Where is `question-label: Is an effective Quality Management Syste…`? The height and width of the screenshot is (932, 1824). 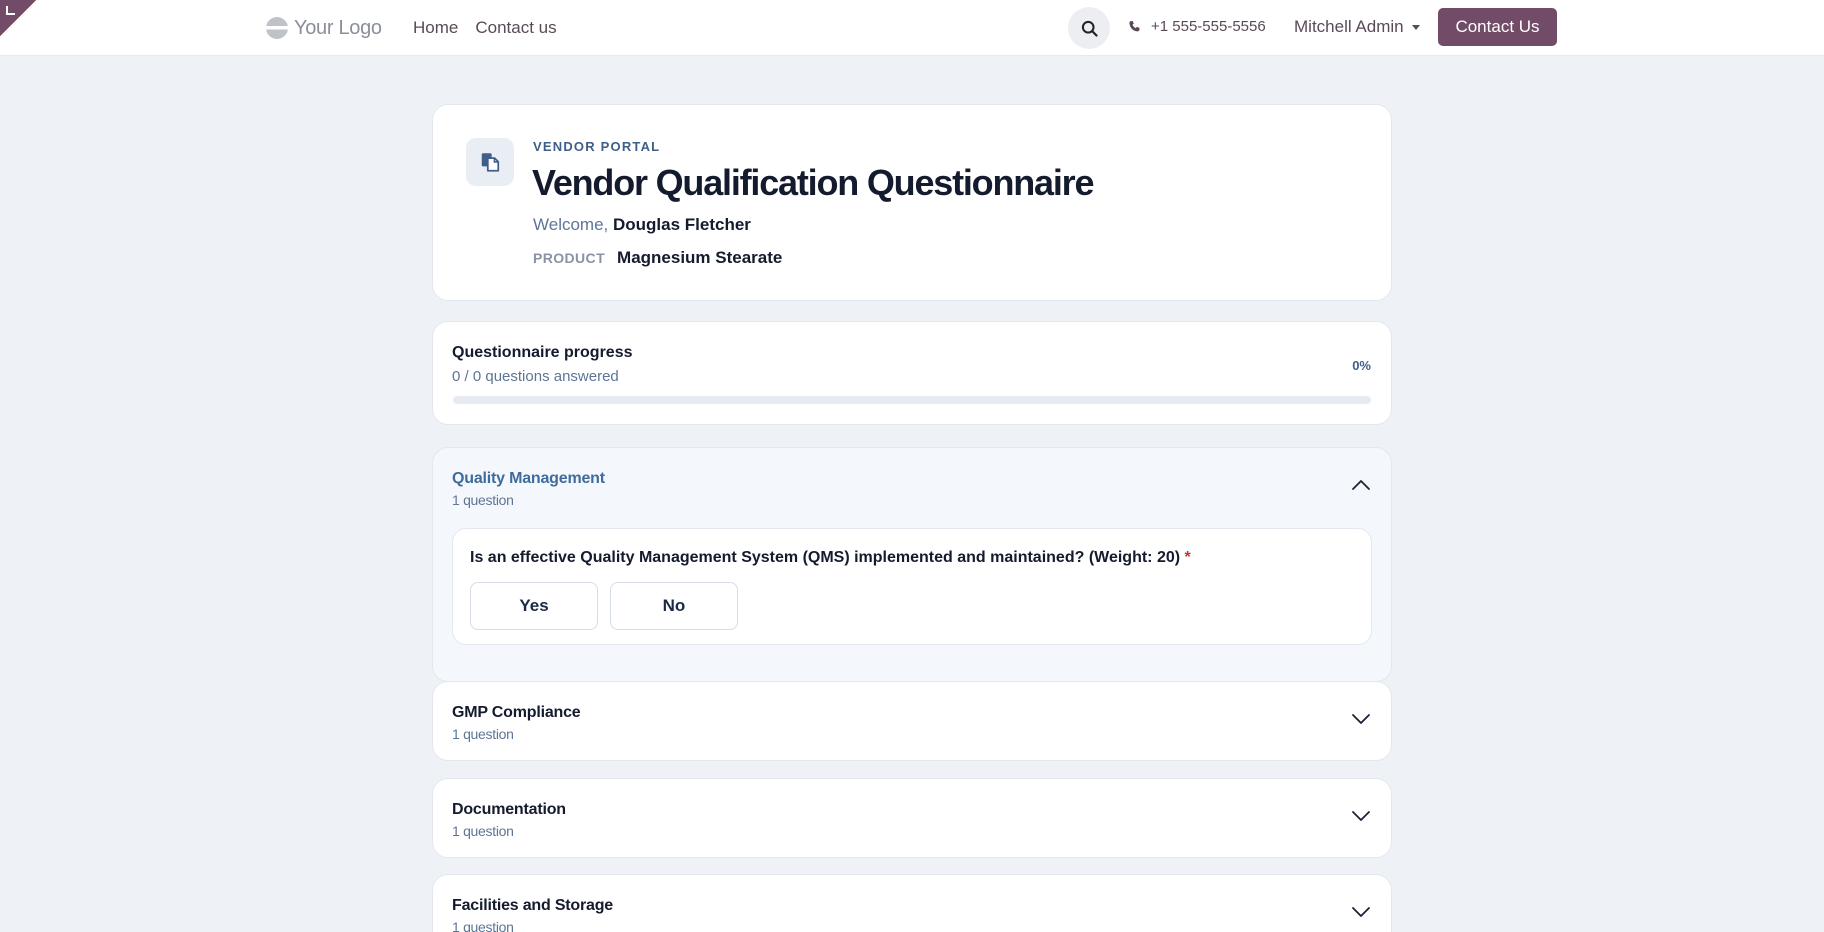
question-label: Is an effective Quality Management Syste… is located at coordinates (825, 557).